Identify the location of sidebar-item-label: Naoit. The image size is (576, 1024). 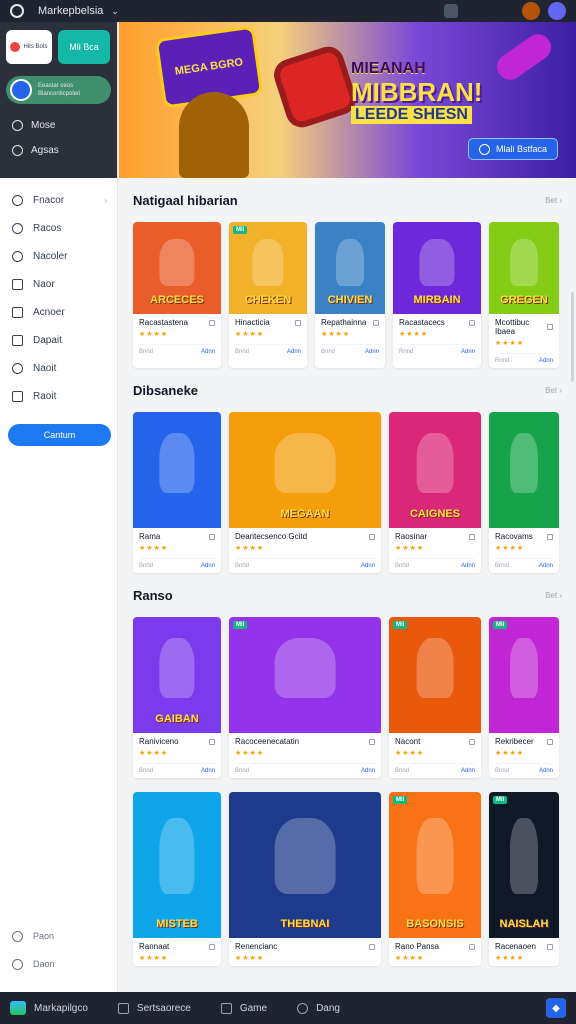
(45, 368).